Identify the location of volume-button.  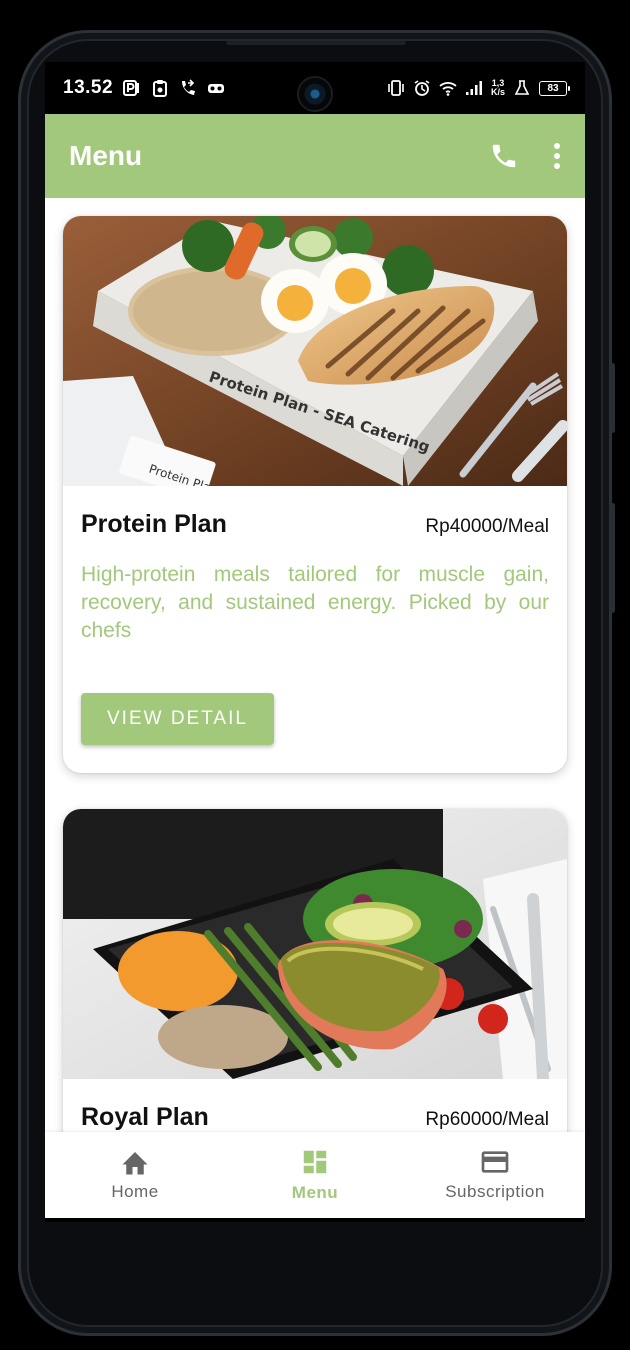
(612, 398).